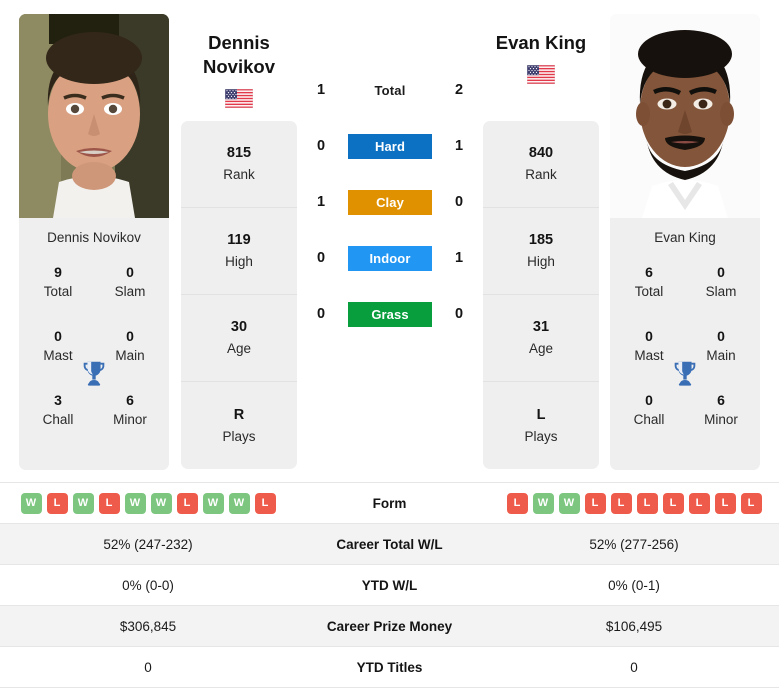  I want to click on h2h-label-total: Total, so click(390, 90).